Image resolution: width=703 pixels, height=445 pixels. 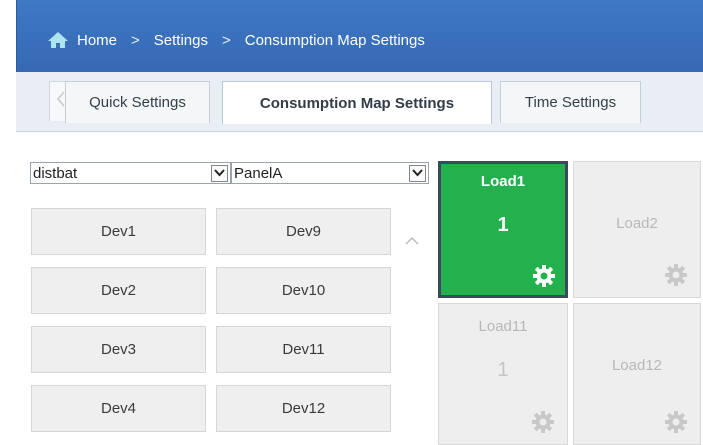 What do you see at coordinates (118, 290) in the screenshot?
I see `device-button-dev2: Dev2` at bounding box center [118, 290].